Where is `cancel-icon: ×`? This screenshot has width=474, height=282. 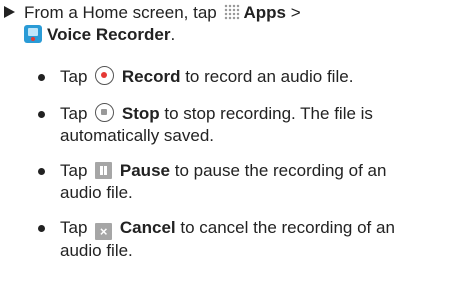
cancel-icon: × is located at coordinates (104, 231).